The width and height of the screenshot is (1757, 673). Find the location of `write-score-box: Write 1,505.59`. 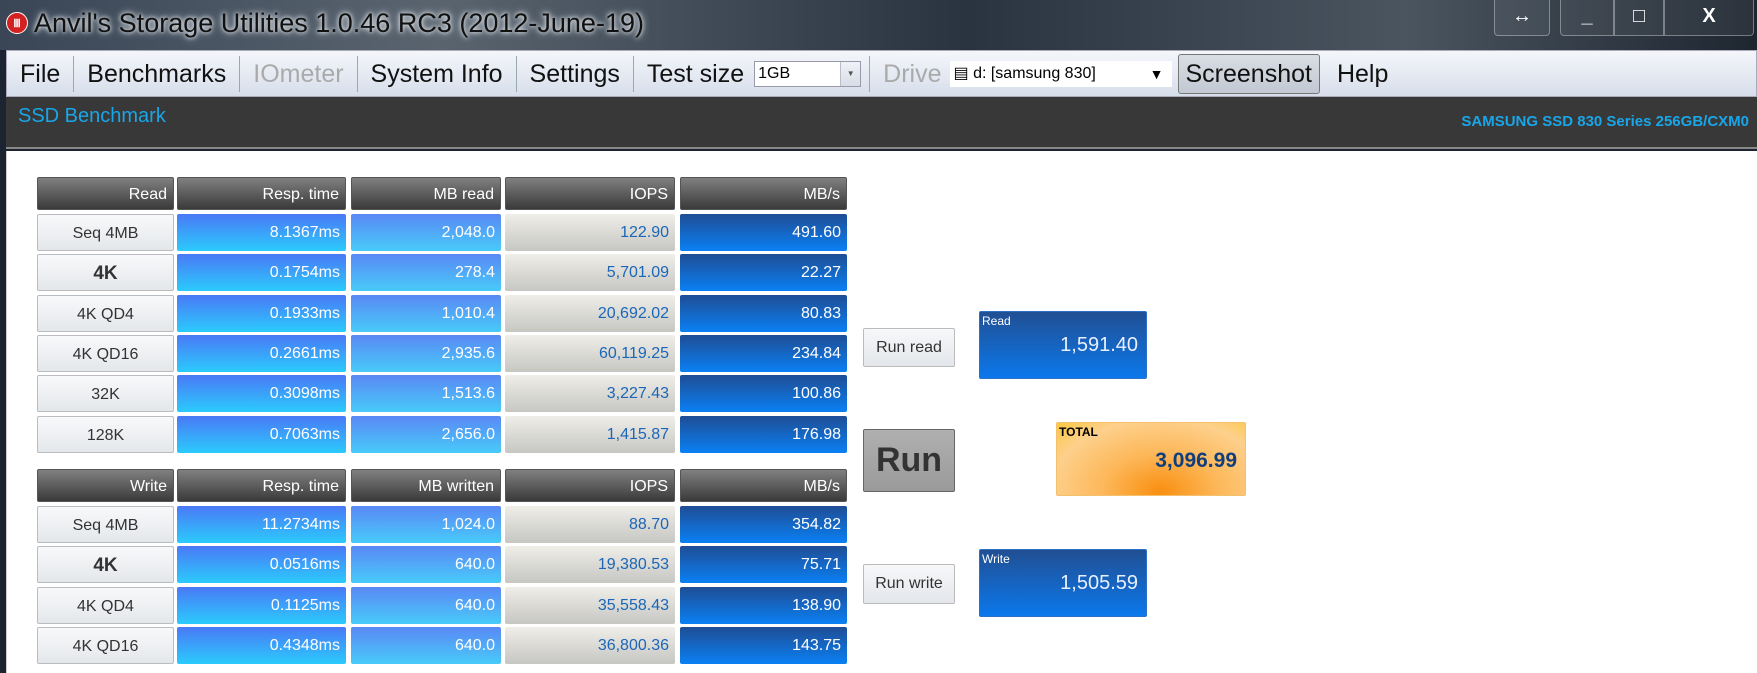

write-score-box: Write 1,505.59 is located at coordinates (1063, 583).